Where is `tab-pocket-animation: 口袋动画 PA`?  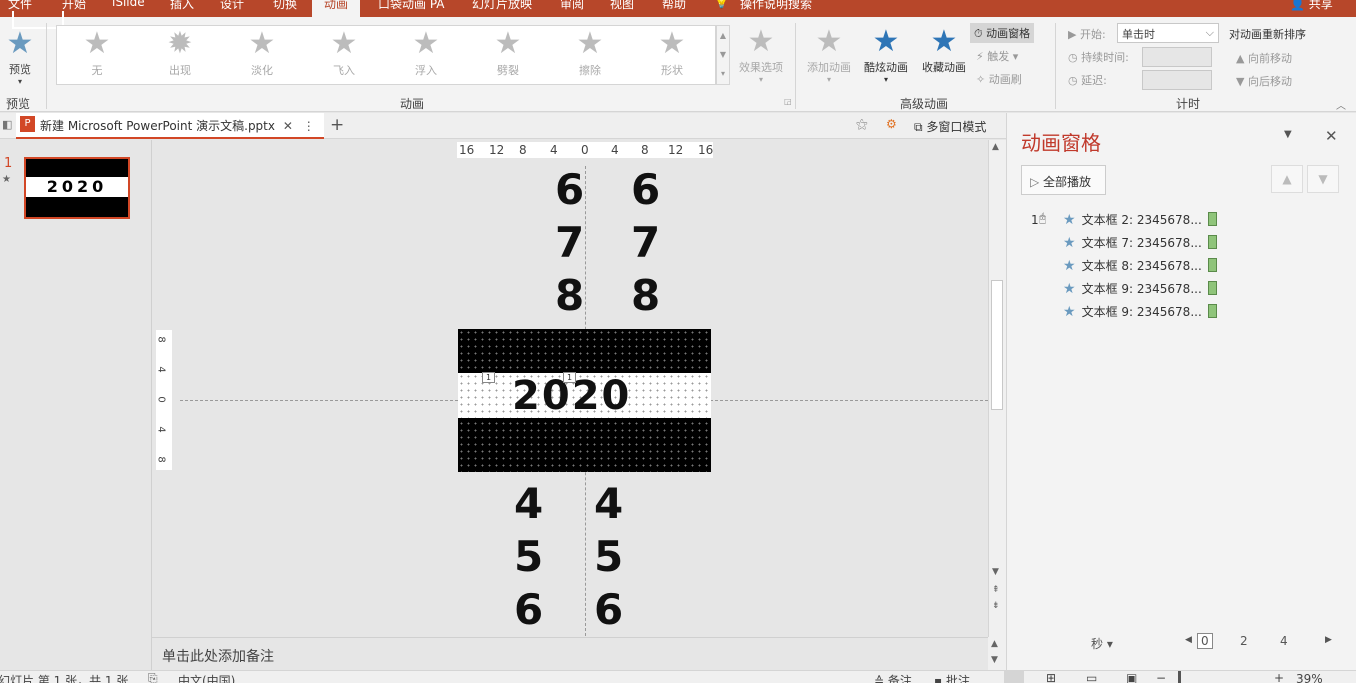
tab-pocket-animation: 口袋动画 PA is located at coordinates (411, 6).